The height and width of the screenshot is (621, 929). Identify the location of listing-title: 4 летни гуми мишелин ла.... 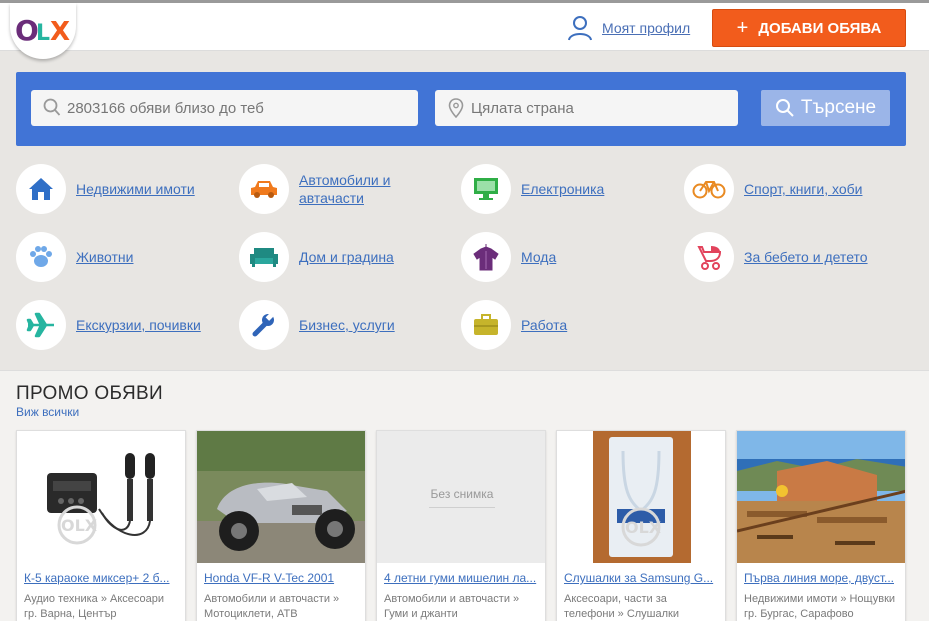
(463, 578).